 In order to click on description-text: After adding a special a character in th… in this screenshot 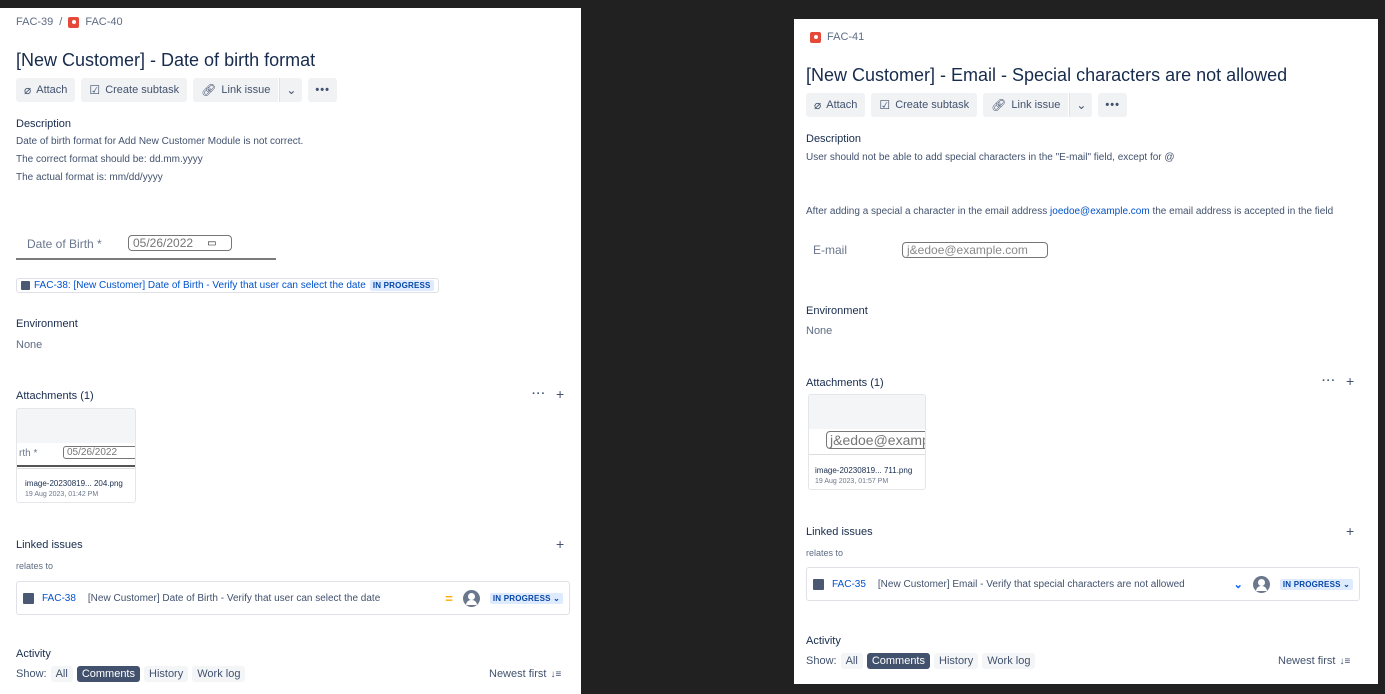, I will do `click(928, 211)`.